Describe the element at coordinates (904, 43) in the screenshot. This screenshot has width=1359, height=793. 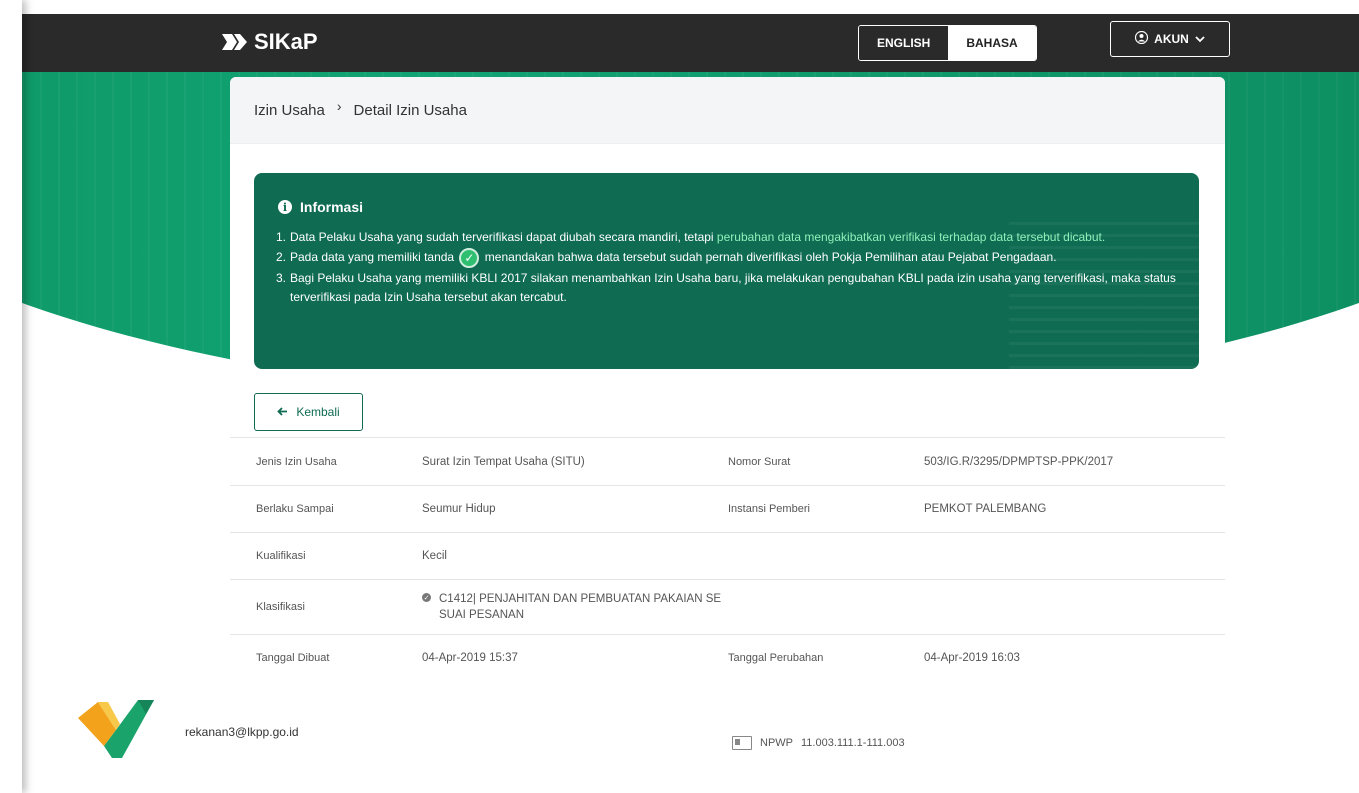
I see `lang-english-button: ENGLISH` at that location.